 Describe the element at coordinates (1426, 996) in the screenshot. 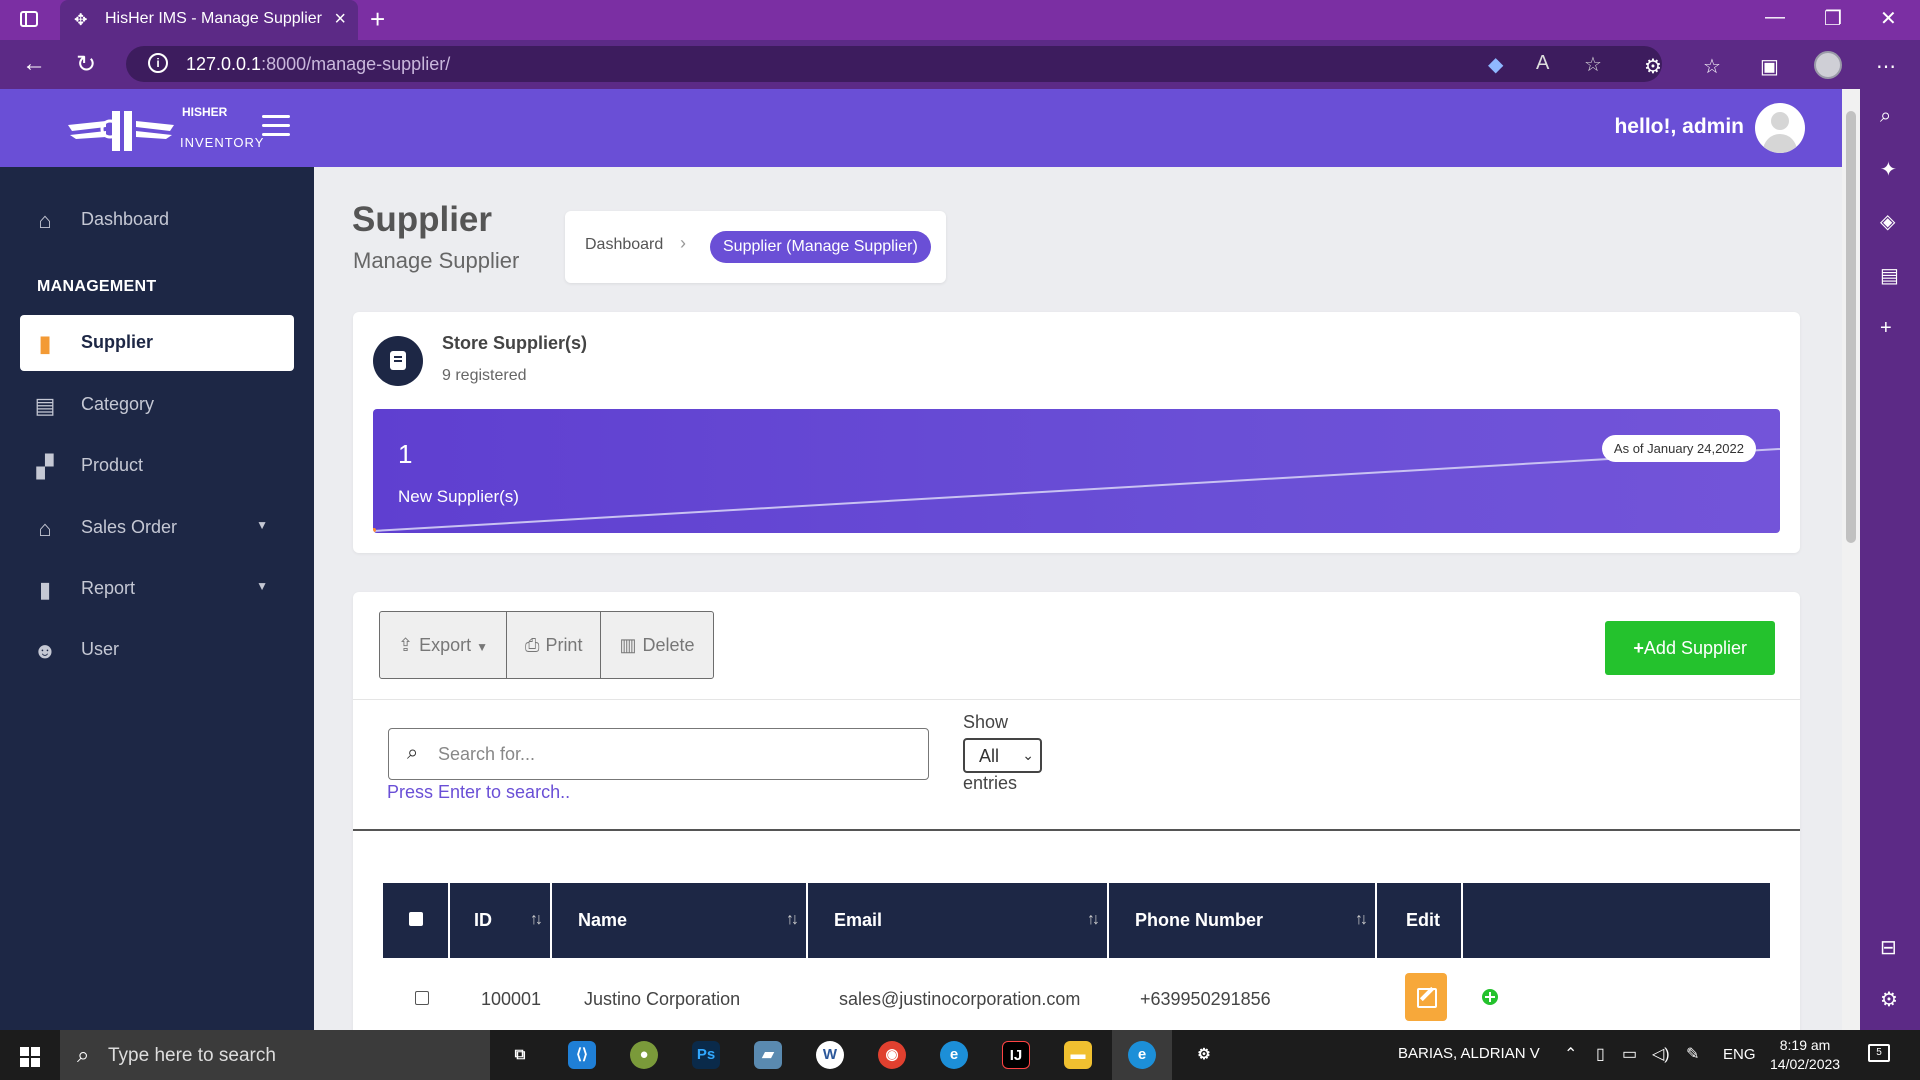

I see `edit-button` at that location.